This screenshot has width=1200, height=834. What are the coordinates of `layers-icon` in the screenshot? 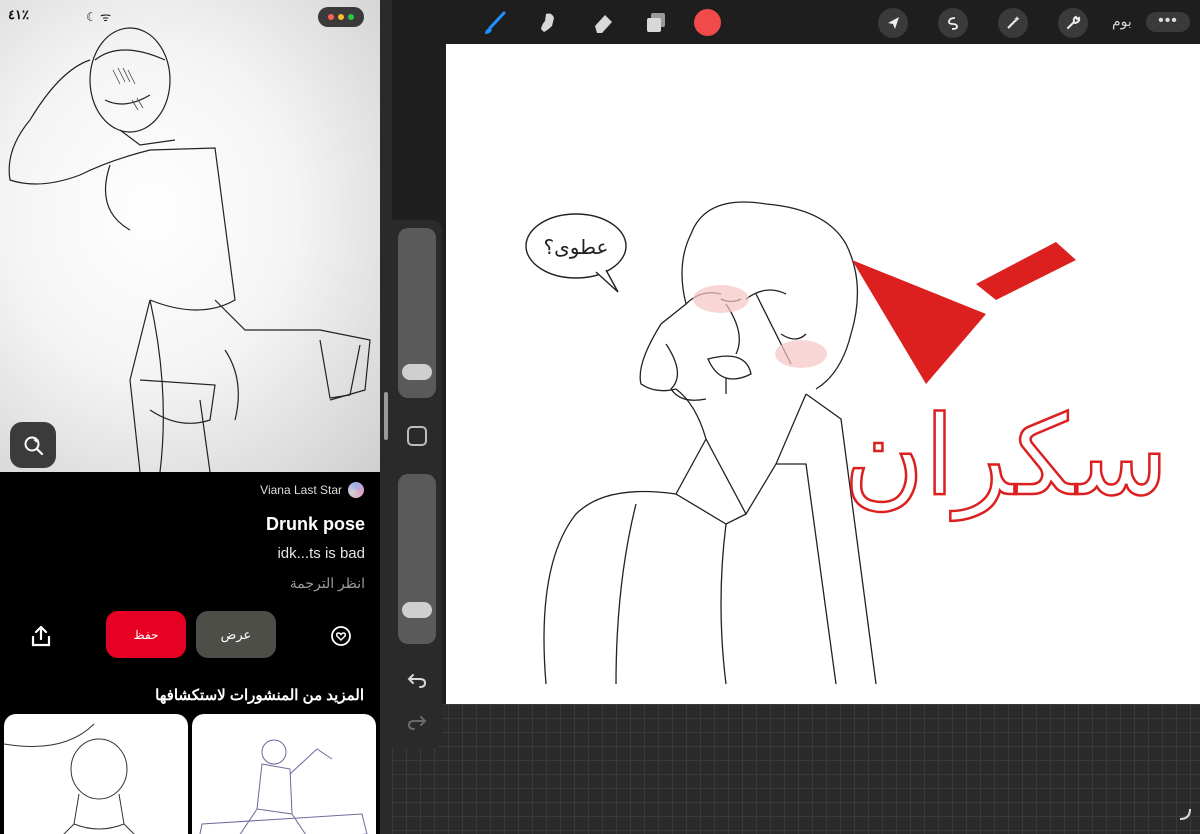 It's located at (656, 22).